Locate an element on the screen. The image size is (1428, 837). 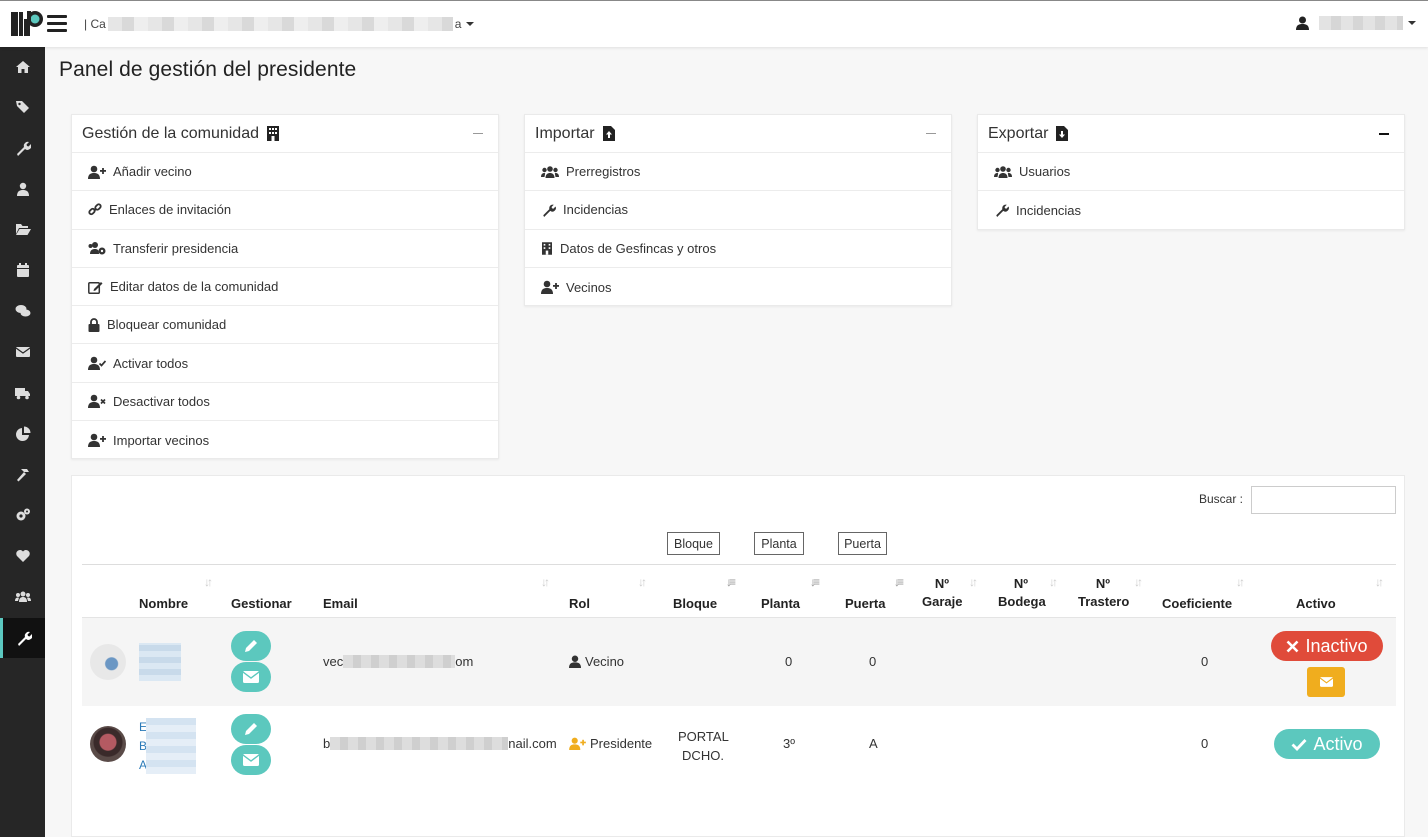
sidebar is located at coordinates (22, 442).